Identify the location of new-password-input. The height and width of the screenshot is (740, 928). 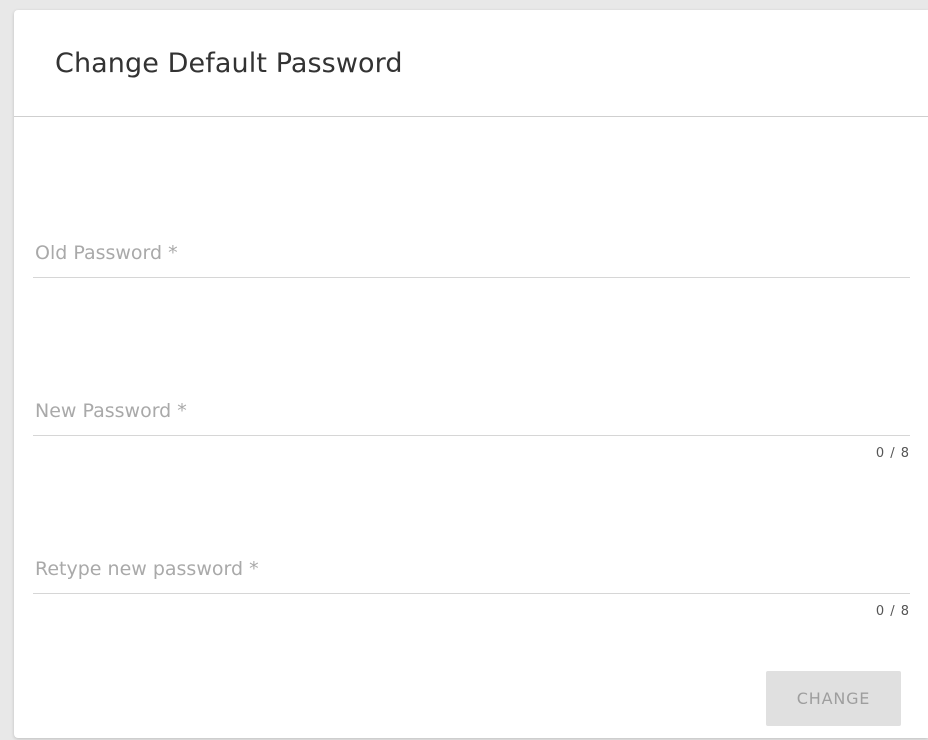
(471, 414).